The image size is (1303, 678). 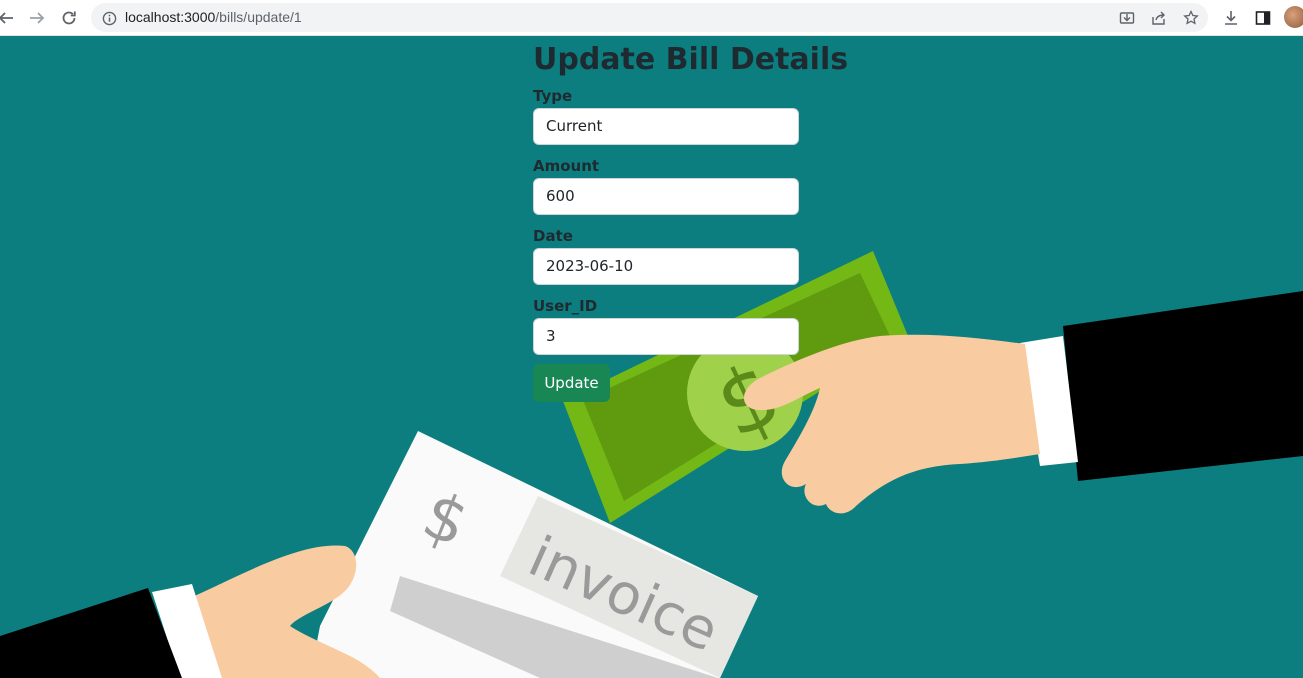 I want to click on user-id-label: User_ID, so click(x=565, y=306).